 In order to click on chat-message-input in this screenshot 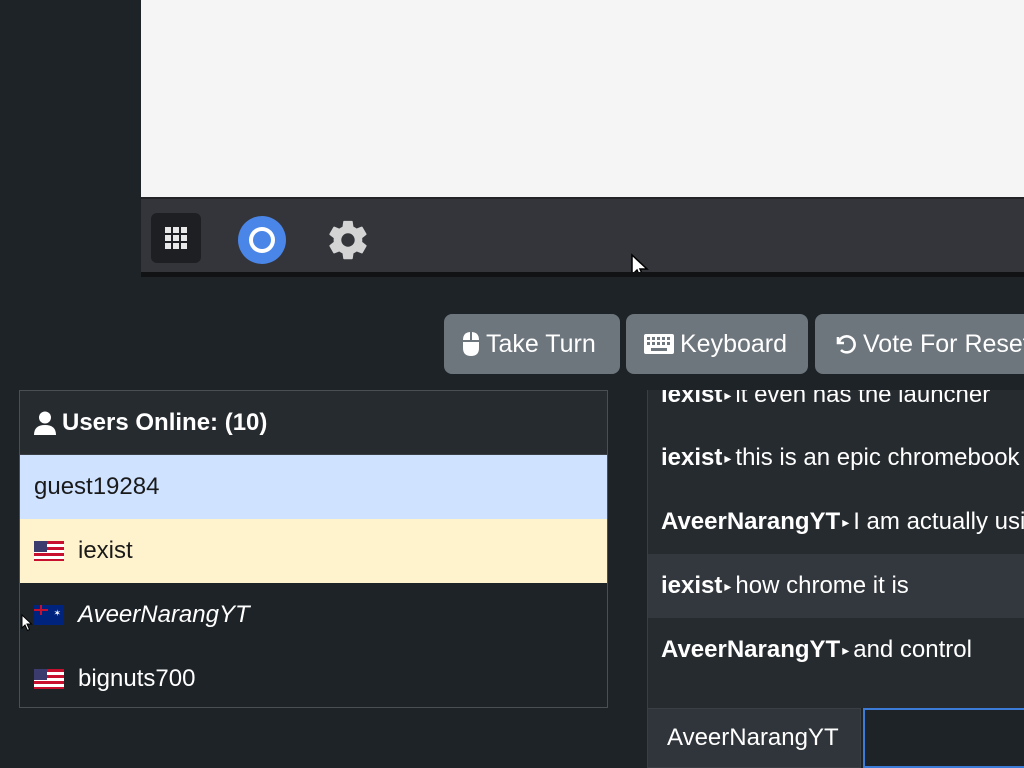, I will do `click(943, 738)`.